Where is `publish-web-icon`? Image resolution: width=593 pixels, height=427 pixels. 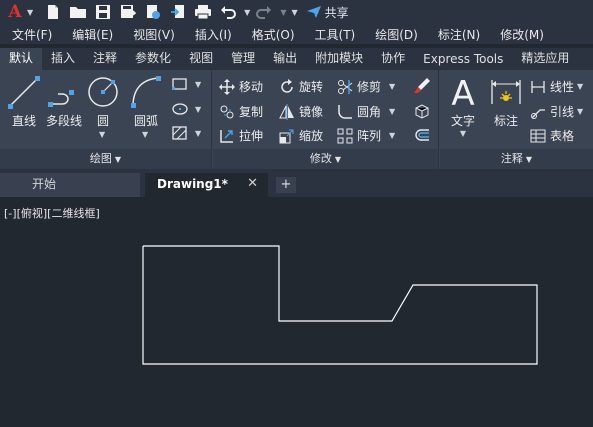 publish-web-icon is located at coordinates (153, 12).